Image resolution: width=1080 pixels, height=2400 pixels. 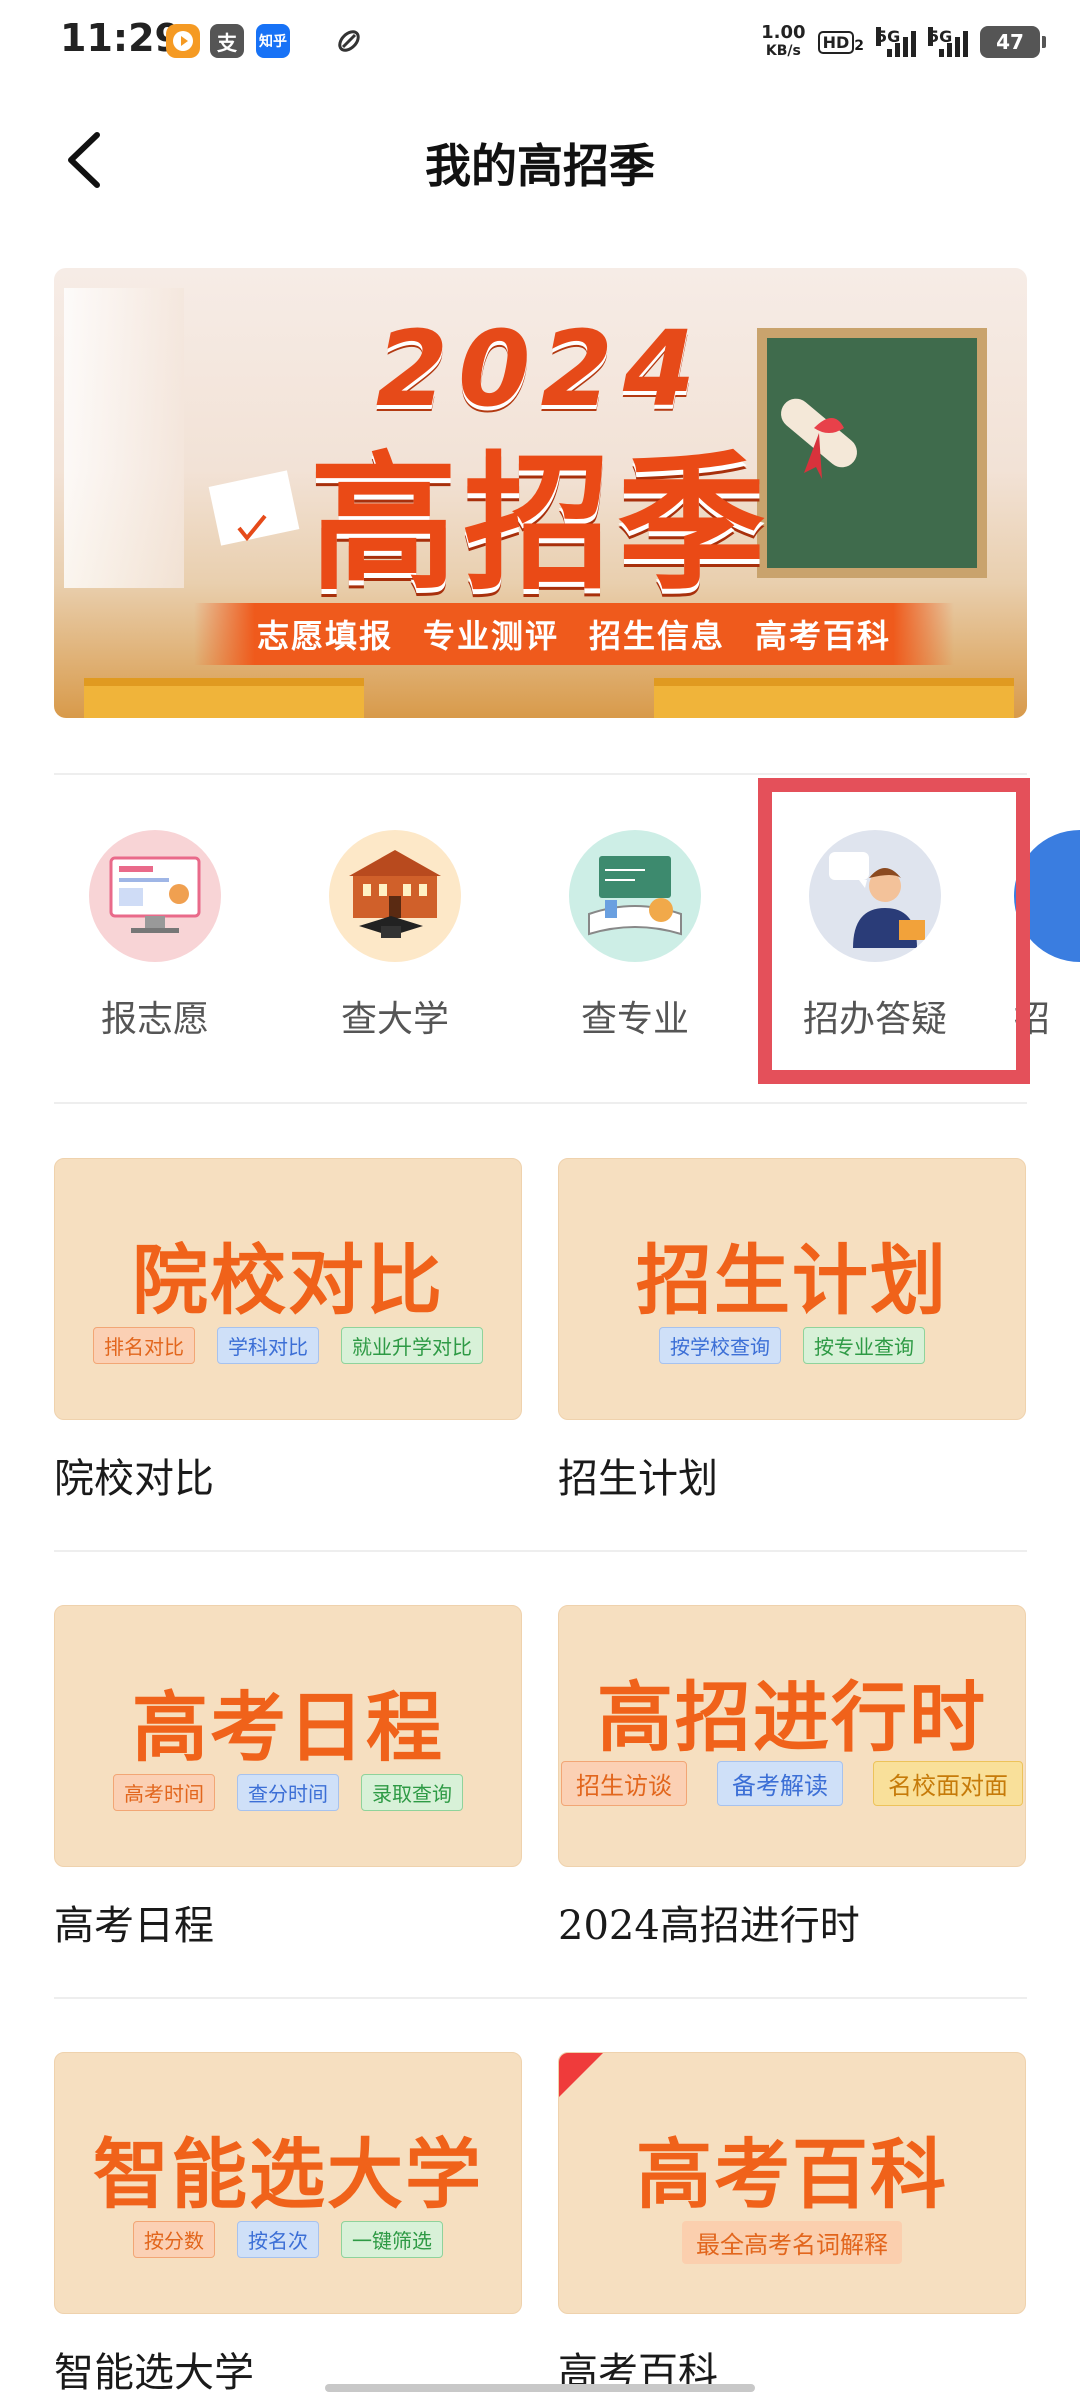 What do you see at coordinates (395, 896) in the screenshot?
I see `university-icon` at bounding box center [395, 896].